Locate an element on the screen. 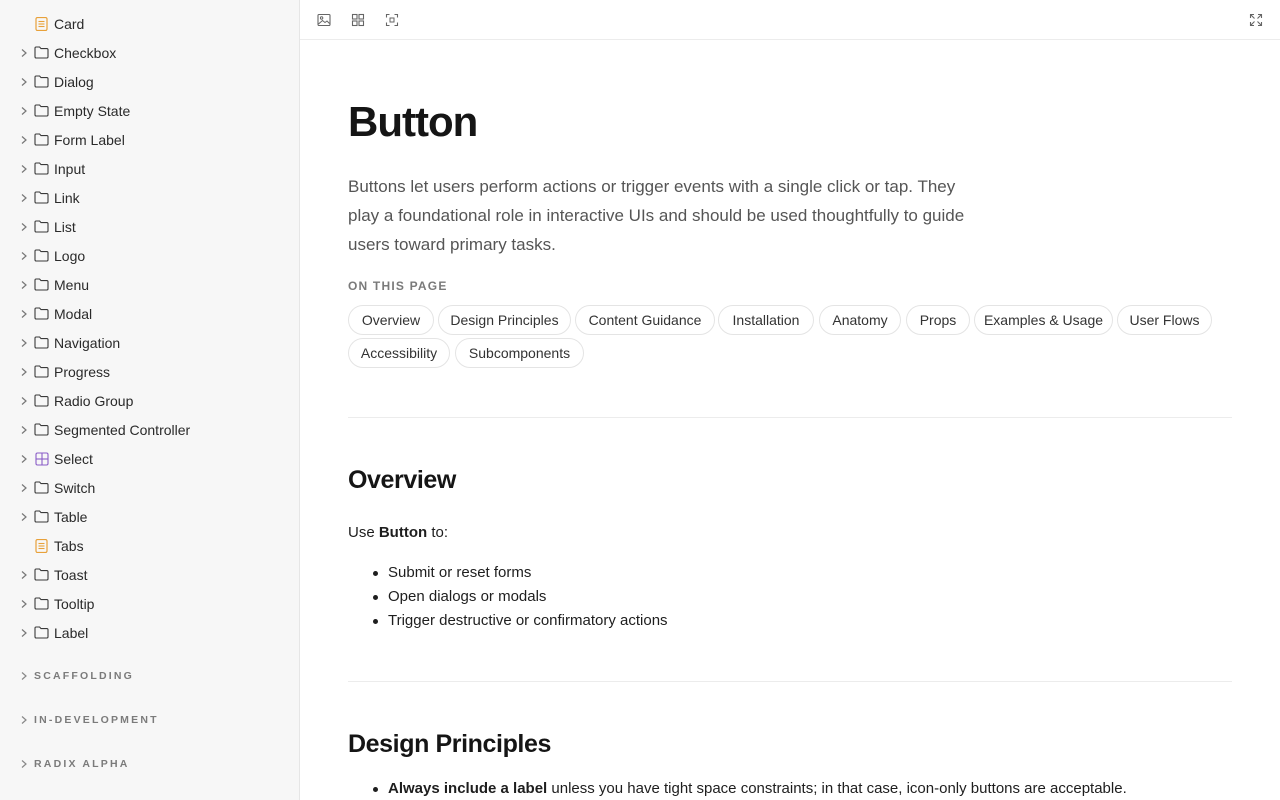 This screenshot has height=800, width=1280. select-frame-icon is located at coordinates (392, 20).